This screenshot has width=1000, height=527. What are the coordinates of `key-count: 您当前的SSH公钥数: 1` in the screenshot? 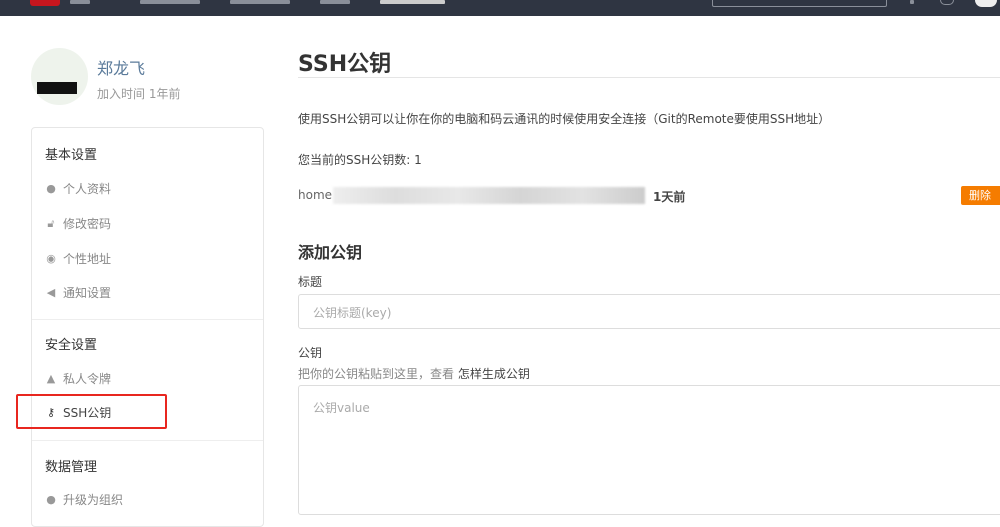 It's located at (360, 160).